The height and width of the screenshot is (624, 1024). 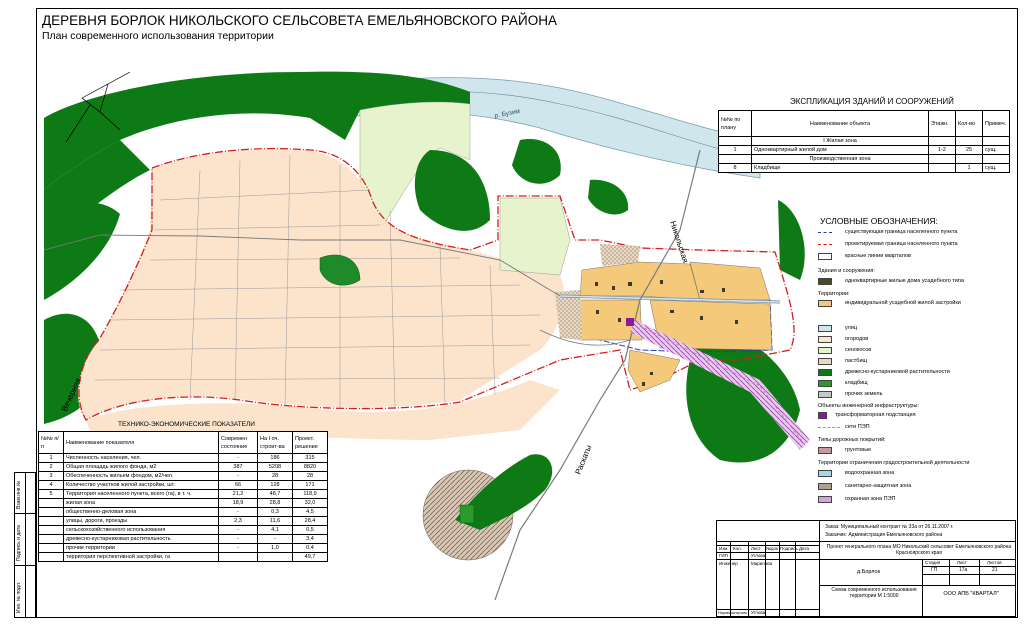 I want to click on legend-label: огородов, so click(x=857, y=339).